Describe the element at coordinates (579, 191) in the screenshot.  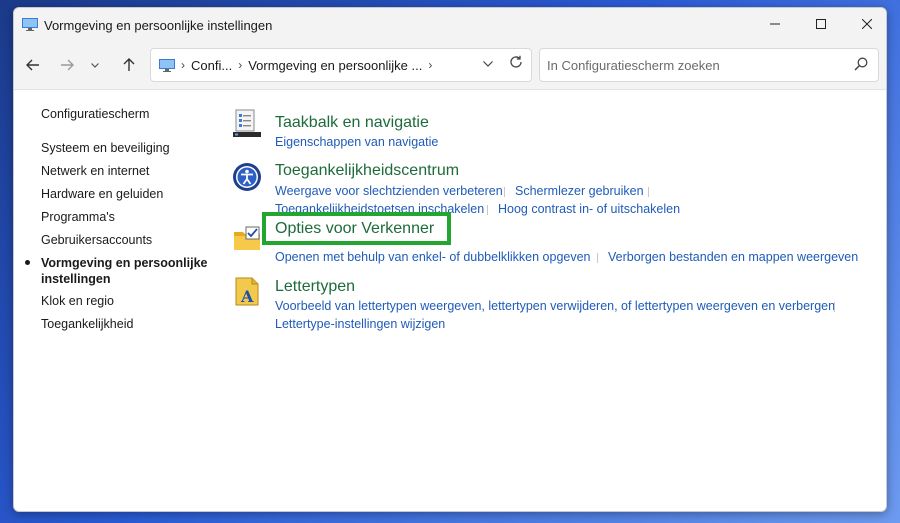
I see `link-use-screen-reader: Schermlezer gebruiken` at that location.